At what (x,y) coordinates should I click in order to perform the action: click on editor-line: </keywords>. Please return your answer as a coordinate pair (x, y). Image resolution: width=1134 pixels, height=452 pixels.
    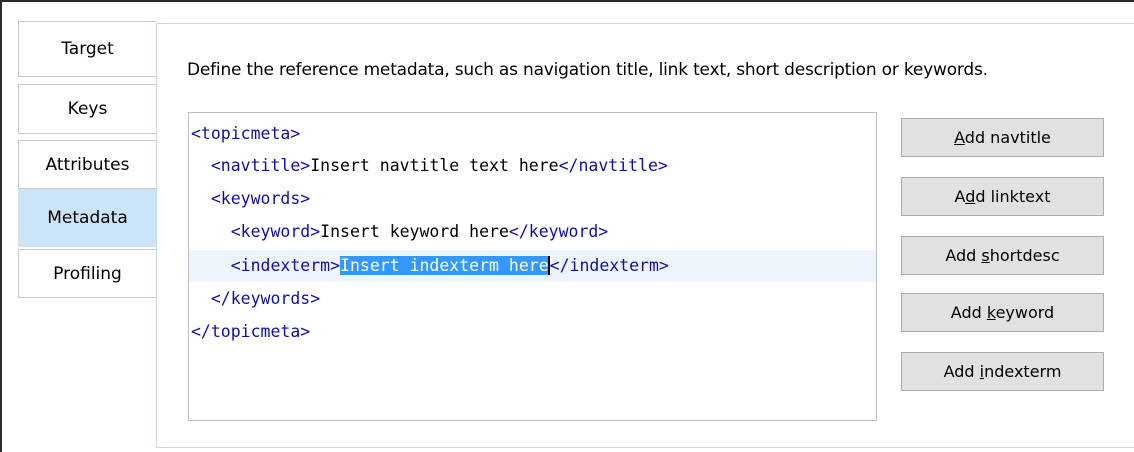
    Looking at the image, I should click on (532, 299).